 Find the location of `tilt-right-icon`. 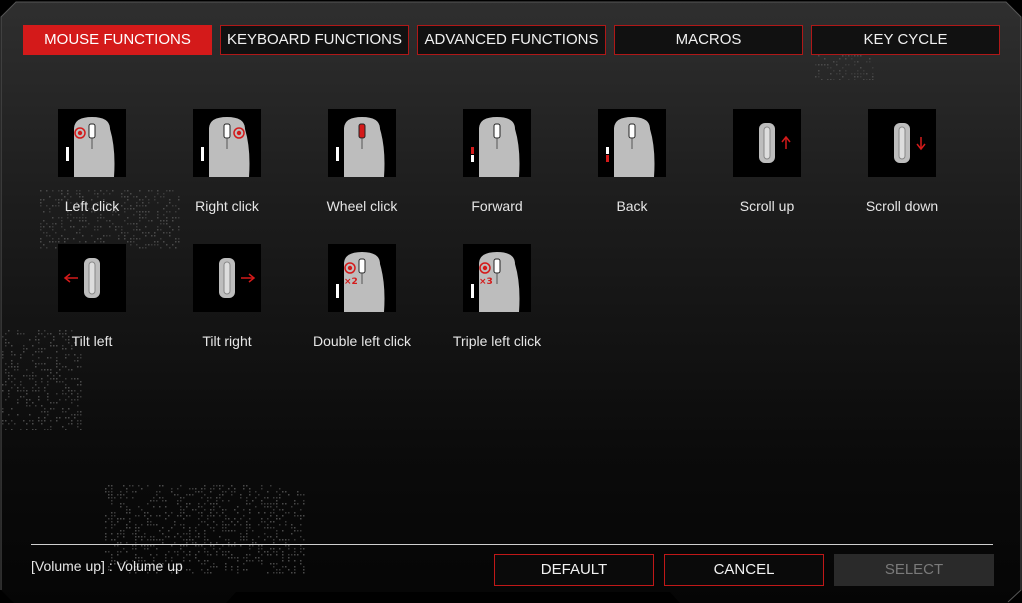

tilt-right-icon is located at coordinates (227, 278).